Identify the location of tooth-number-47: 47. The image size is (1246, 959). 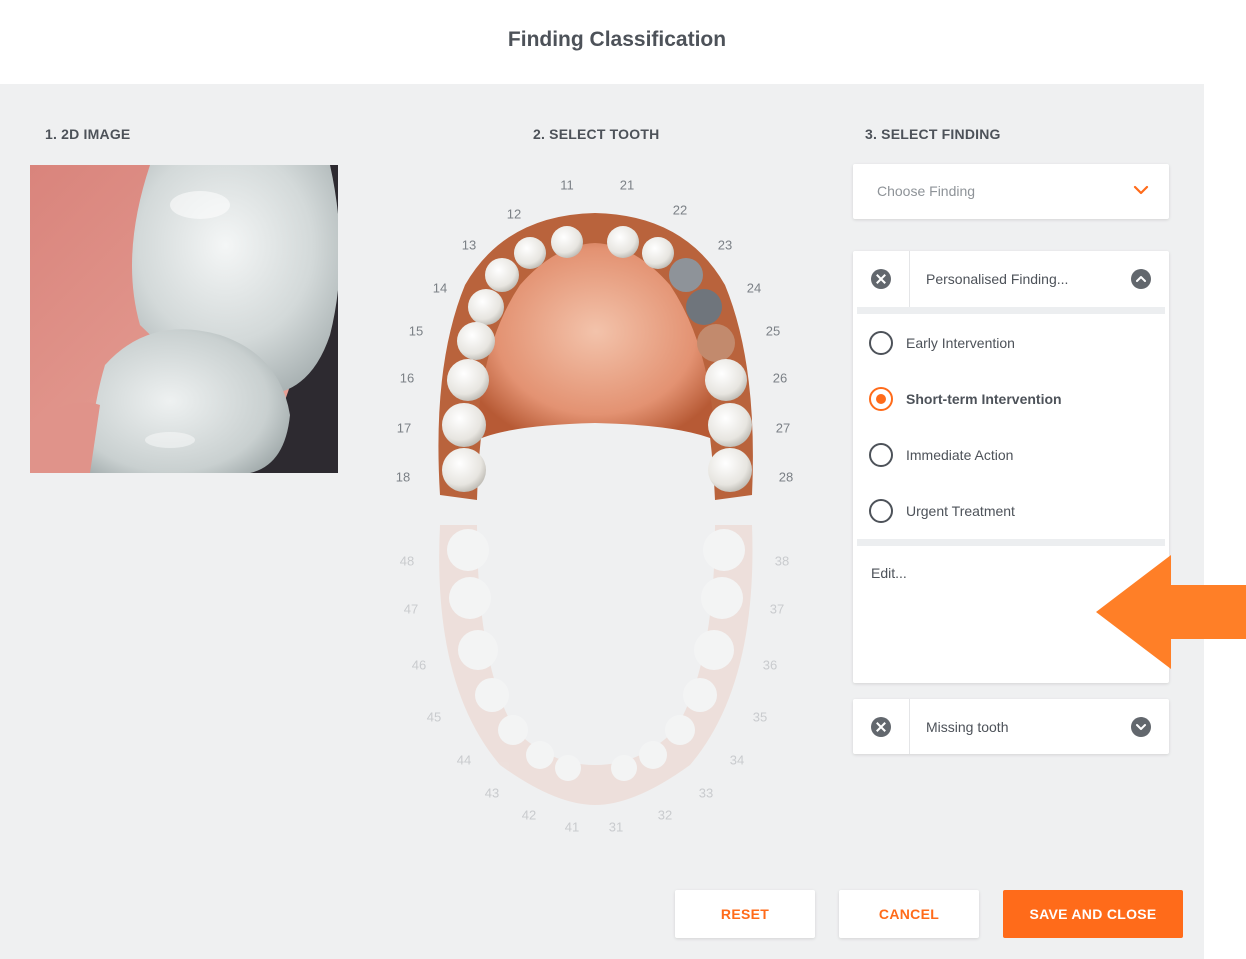
(411, 609).